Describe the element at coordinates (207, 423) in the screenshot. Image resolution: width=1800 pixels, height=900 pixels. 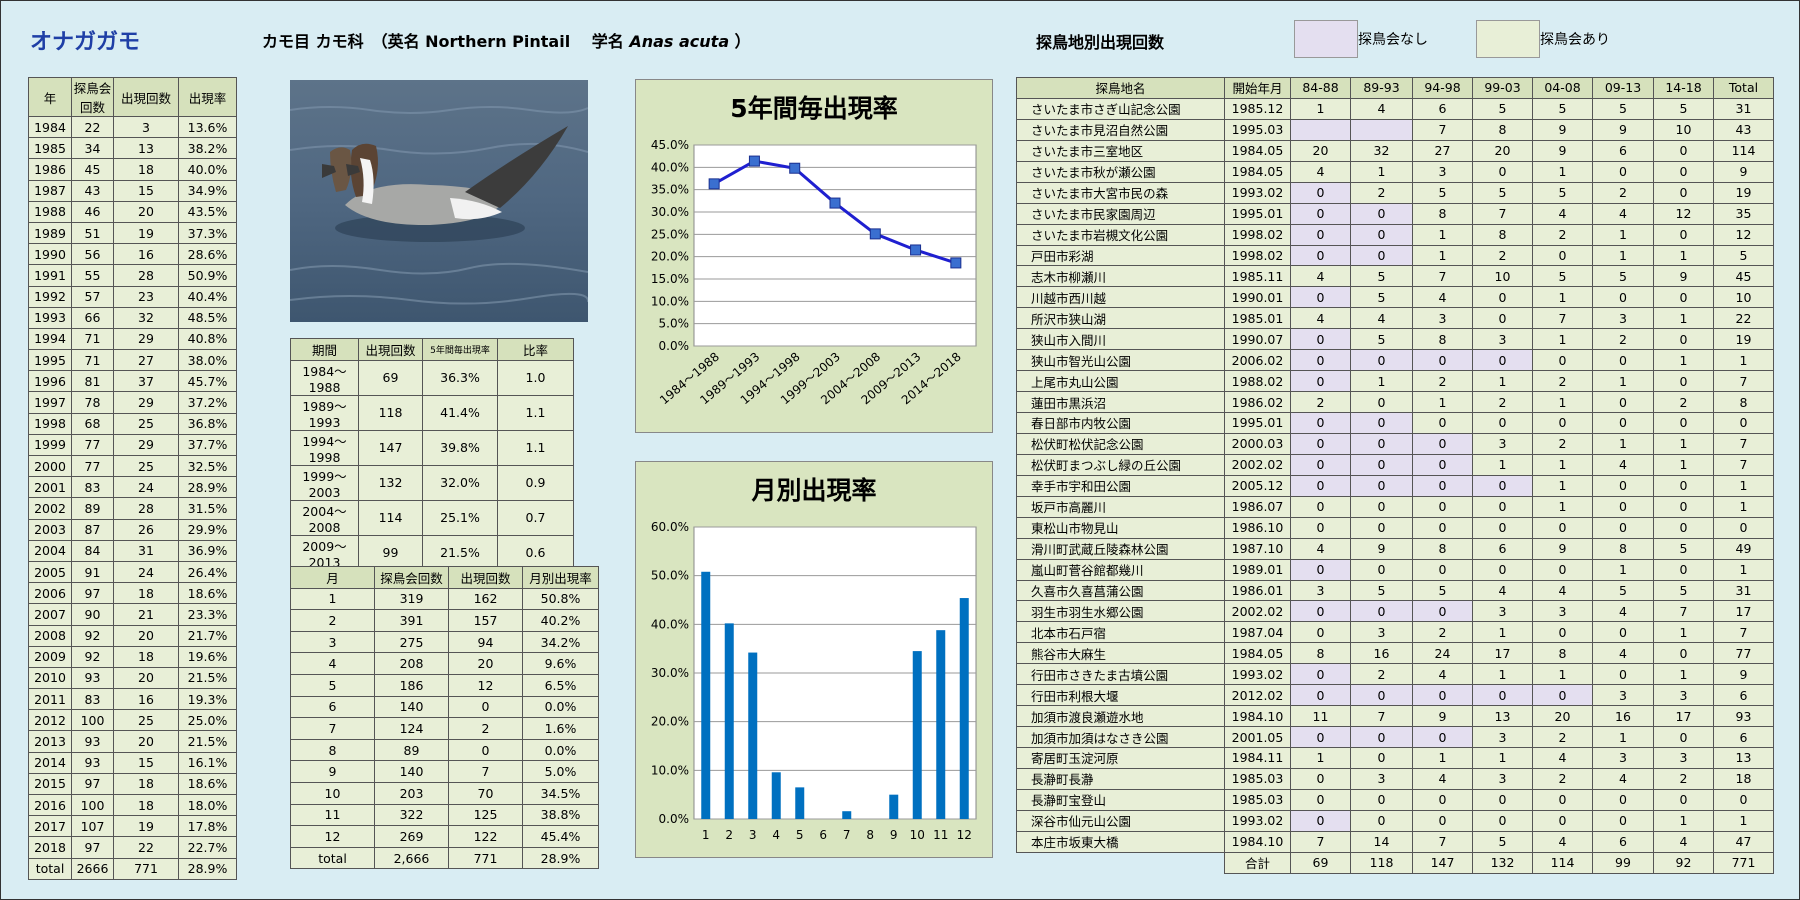
I see `yearly-cell: 36.8%` at that location.